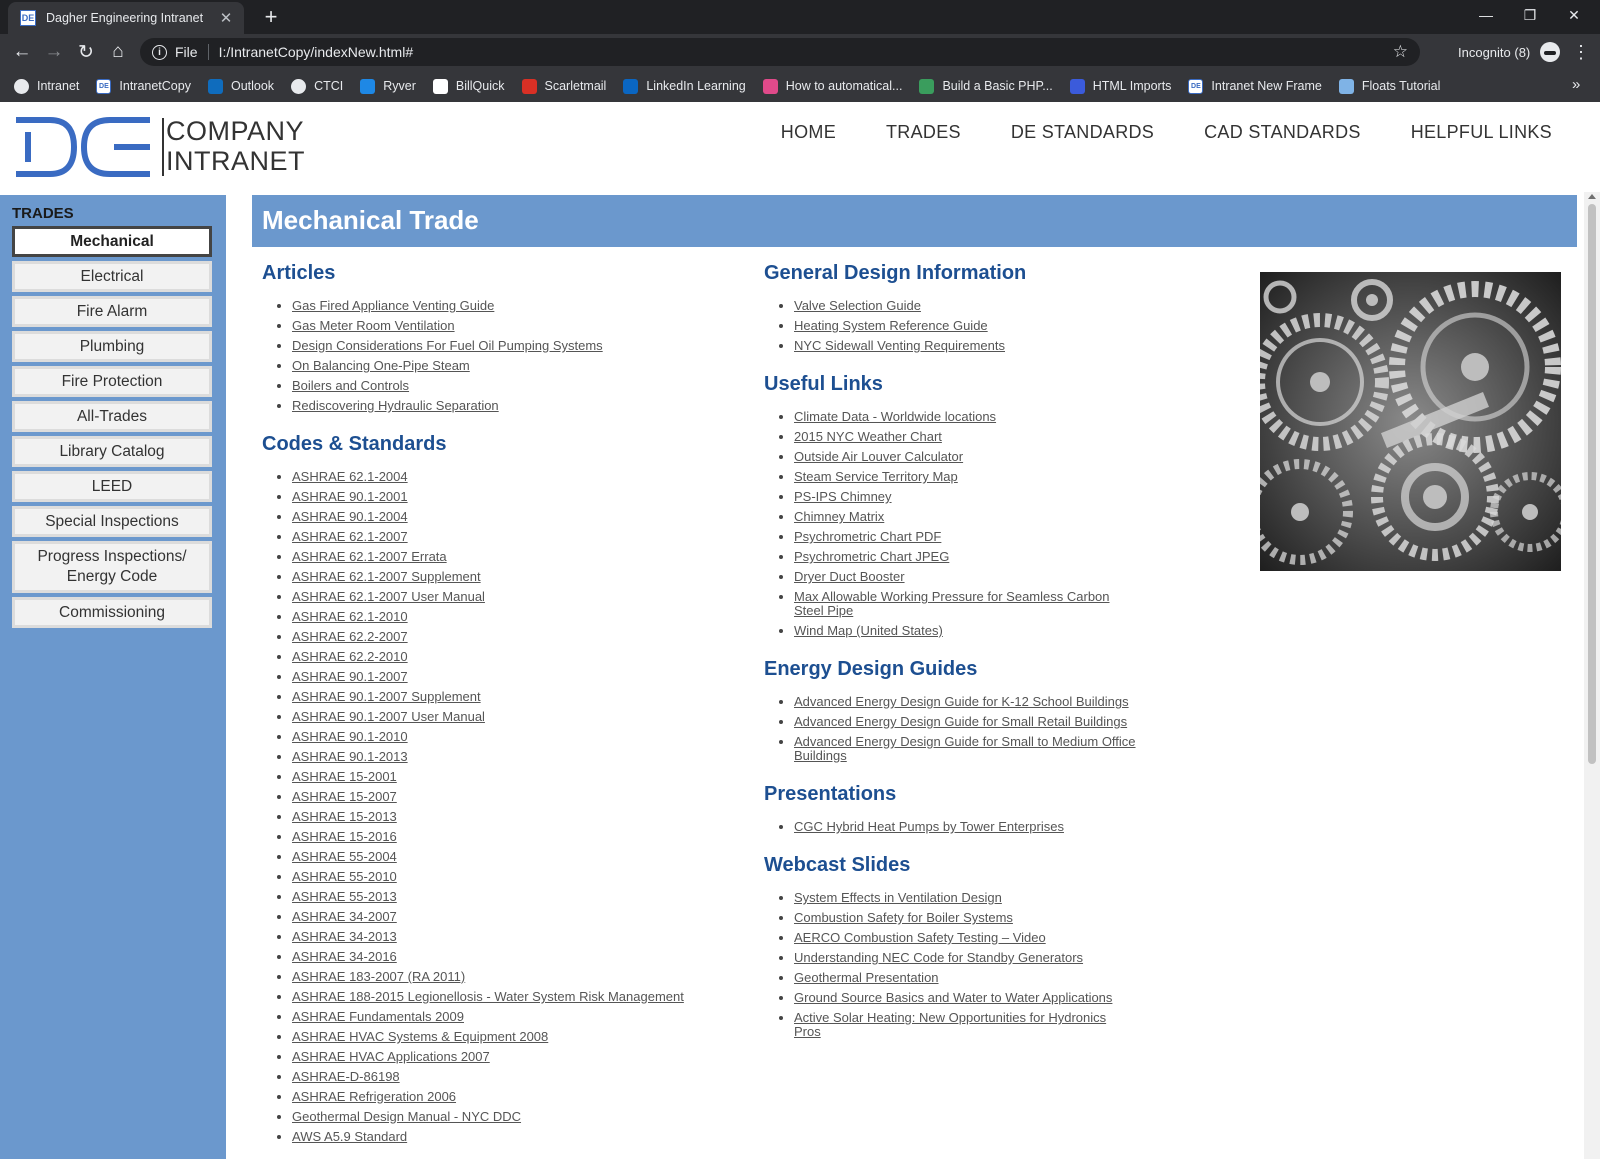  Describe the element at coordinates (388, 716) in the screenshot. I see `document-link: ASHRAE 90.1-2007 User Manual` at that location.